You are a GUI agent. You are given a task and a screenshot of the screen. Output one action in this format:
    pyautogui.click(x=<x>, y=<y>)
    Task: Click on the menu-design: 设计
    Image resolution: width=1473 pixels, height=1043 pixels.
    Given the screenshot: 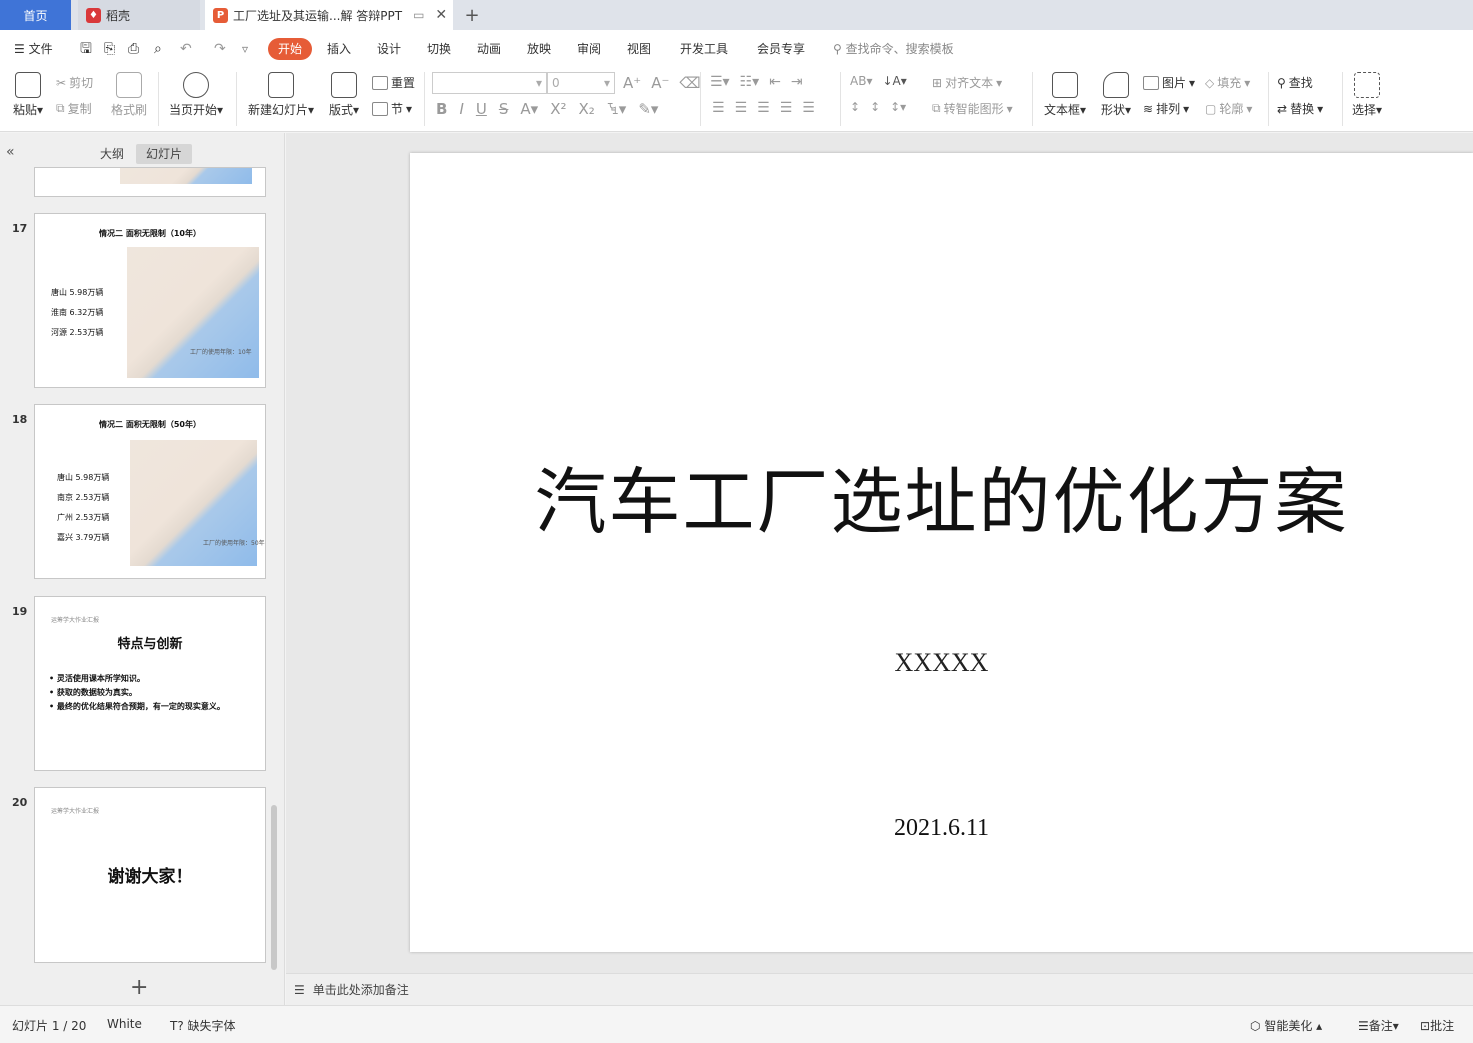 What is the action you would take?
    pyautogui.click(x=389, y=49)
    